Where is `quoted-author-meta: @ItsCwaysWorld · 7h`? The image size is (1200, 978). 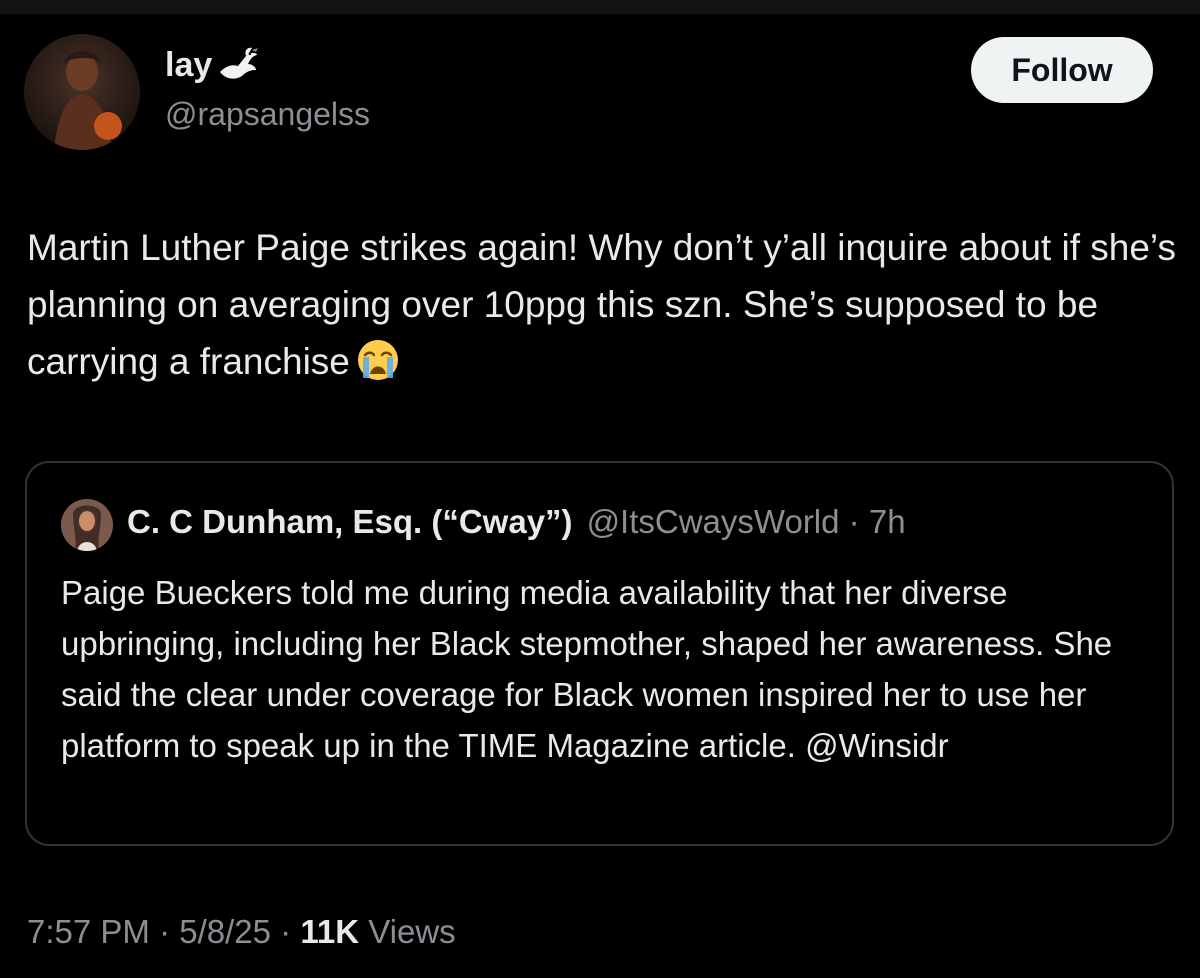
quoted-author-meta: @ItsCwaysWorld · 7h is located at coordinates (746, 521).